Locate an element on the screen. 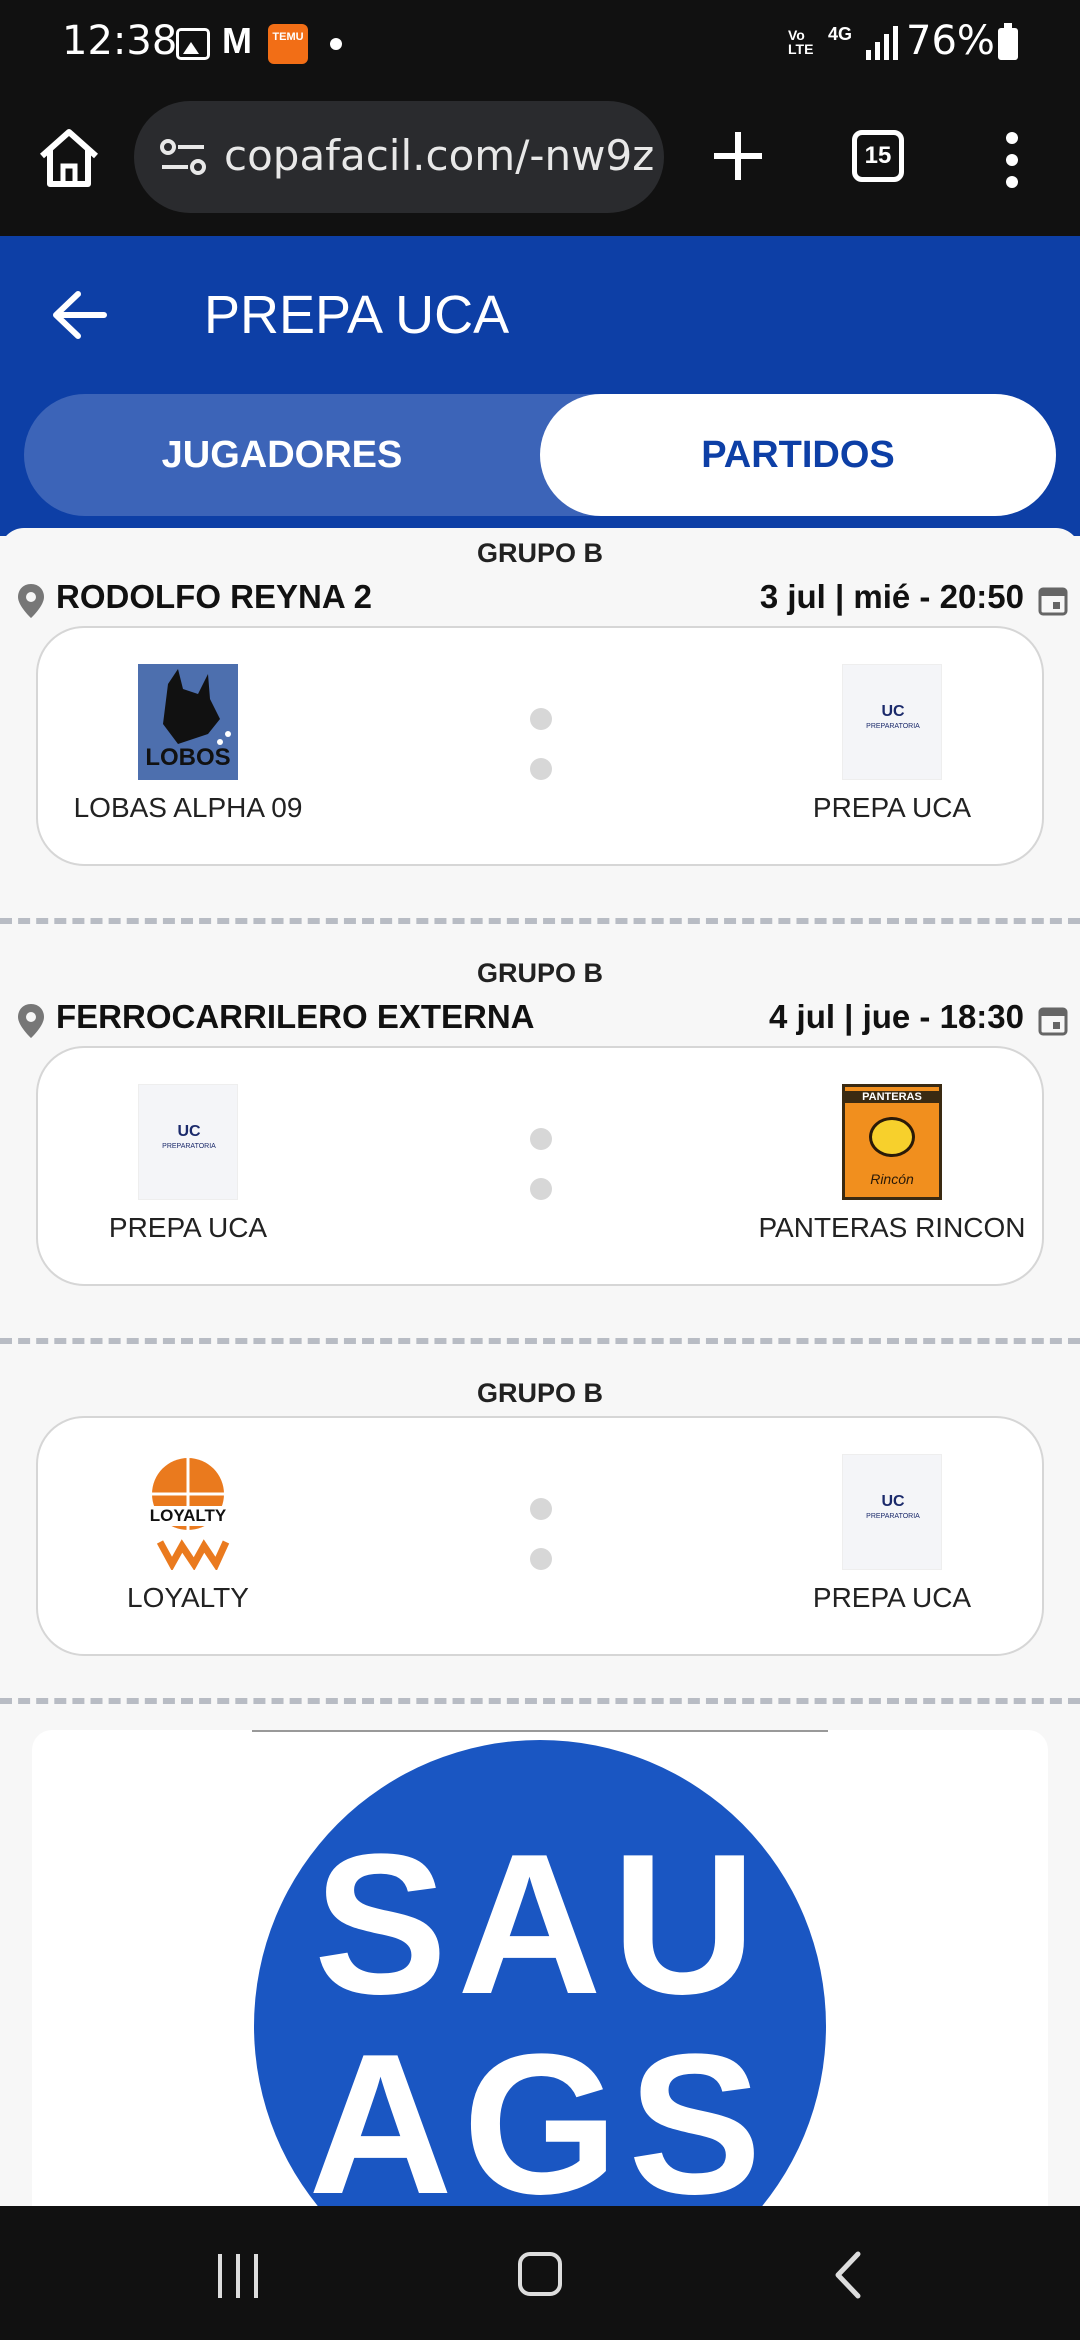  sponsor-logo: SAU AGS is located at coordinates (540, 1973).